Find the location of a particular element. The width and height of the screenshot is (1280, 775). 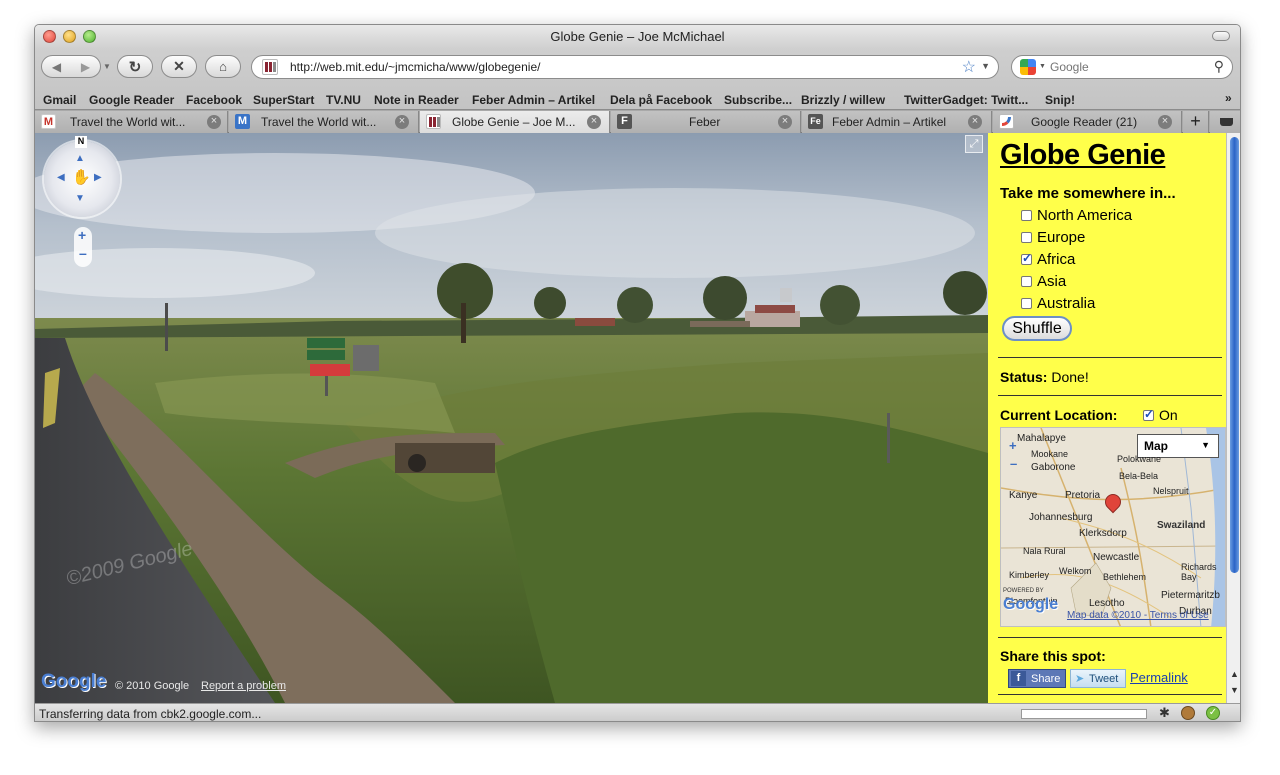

search-bar: ▼ ⚲ is located at coordinates (1122, 67).